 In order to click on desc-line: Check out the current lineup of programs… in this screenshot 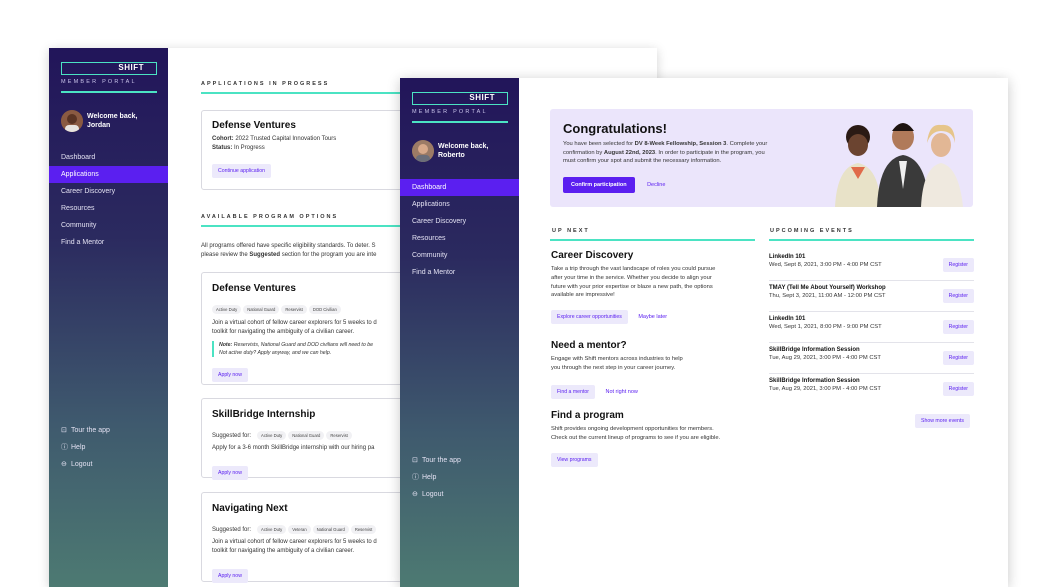, I will do `click(636, 437)`.